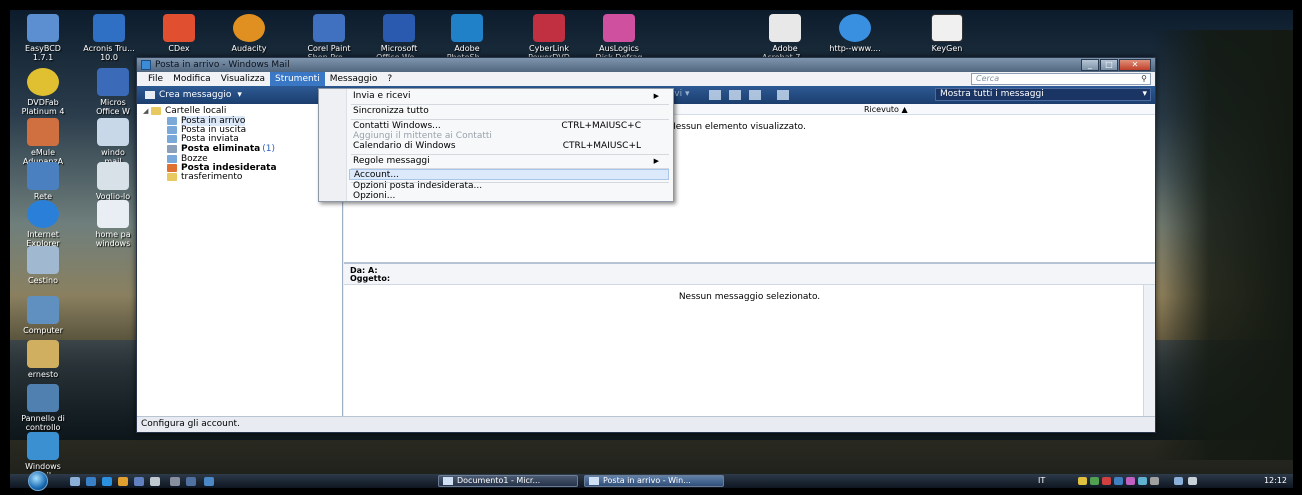 This screenshot has height=495, width=1302. Describe the element at coordinates (886, 109) in the screenshot. I see `column-received: Ricevuto ▲` at that location.